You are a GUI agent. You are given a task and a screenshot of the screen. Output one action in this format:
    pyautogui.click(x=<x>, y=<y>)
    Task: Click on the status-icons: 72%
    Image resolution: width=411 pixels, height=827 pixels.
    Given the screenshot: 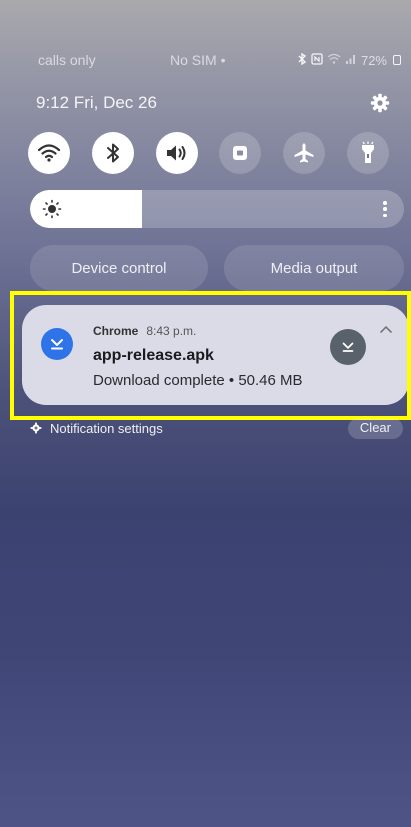 What is the action you would take?
    pyautogui.click(x=349, y=60)
    